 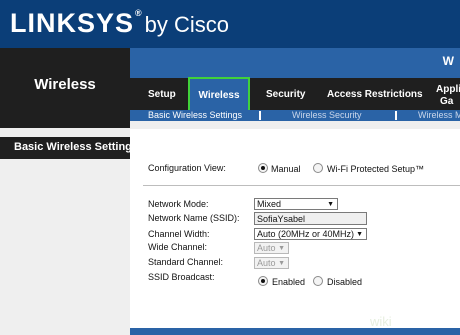 What do you see at coordinates (306, 234) in the screenshot?
I see `channel-width-value: Auto (20MHz or 40MHz)` at bounding box center [306, 234].